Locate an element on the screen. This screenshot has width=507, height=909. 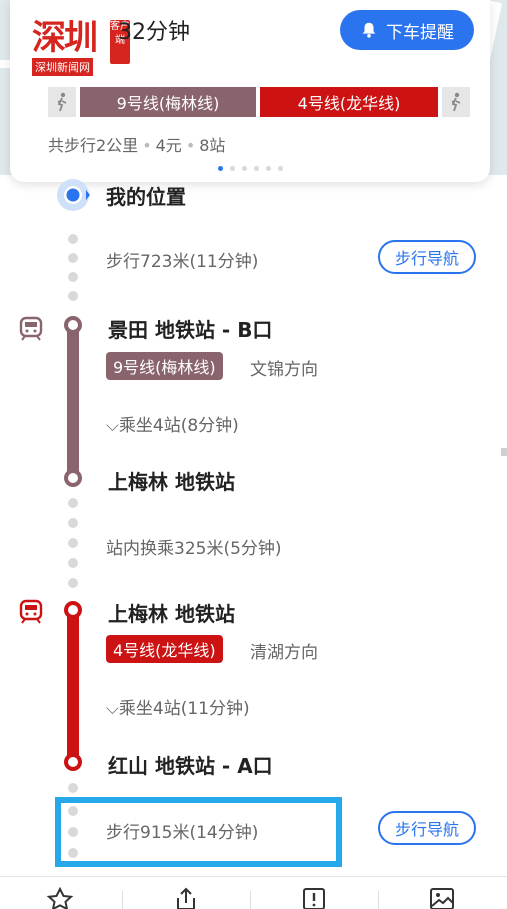
leg1-ride-toggle: ⌵乘坐4站(8分钟) is located at coordinates (172, 423).